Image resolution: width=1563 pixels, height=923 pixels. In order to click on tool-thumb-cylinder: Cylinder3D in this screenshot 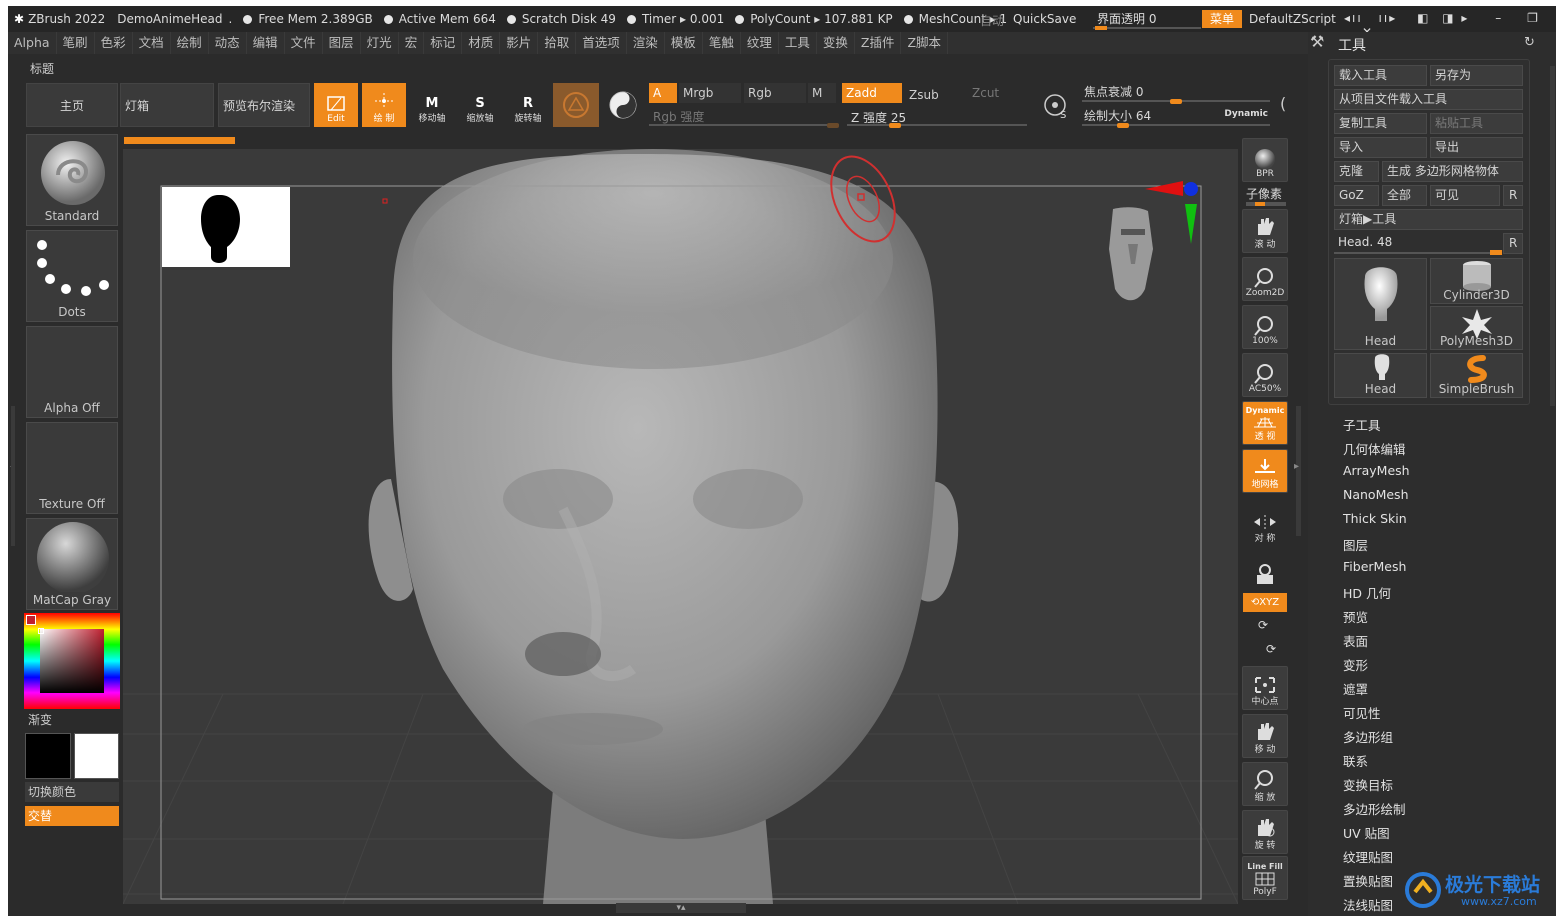, I will do `click(1476, 281)`.